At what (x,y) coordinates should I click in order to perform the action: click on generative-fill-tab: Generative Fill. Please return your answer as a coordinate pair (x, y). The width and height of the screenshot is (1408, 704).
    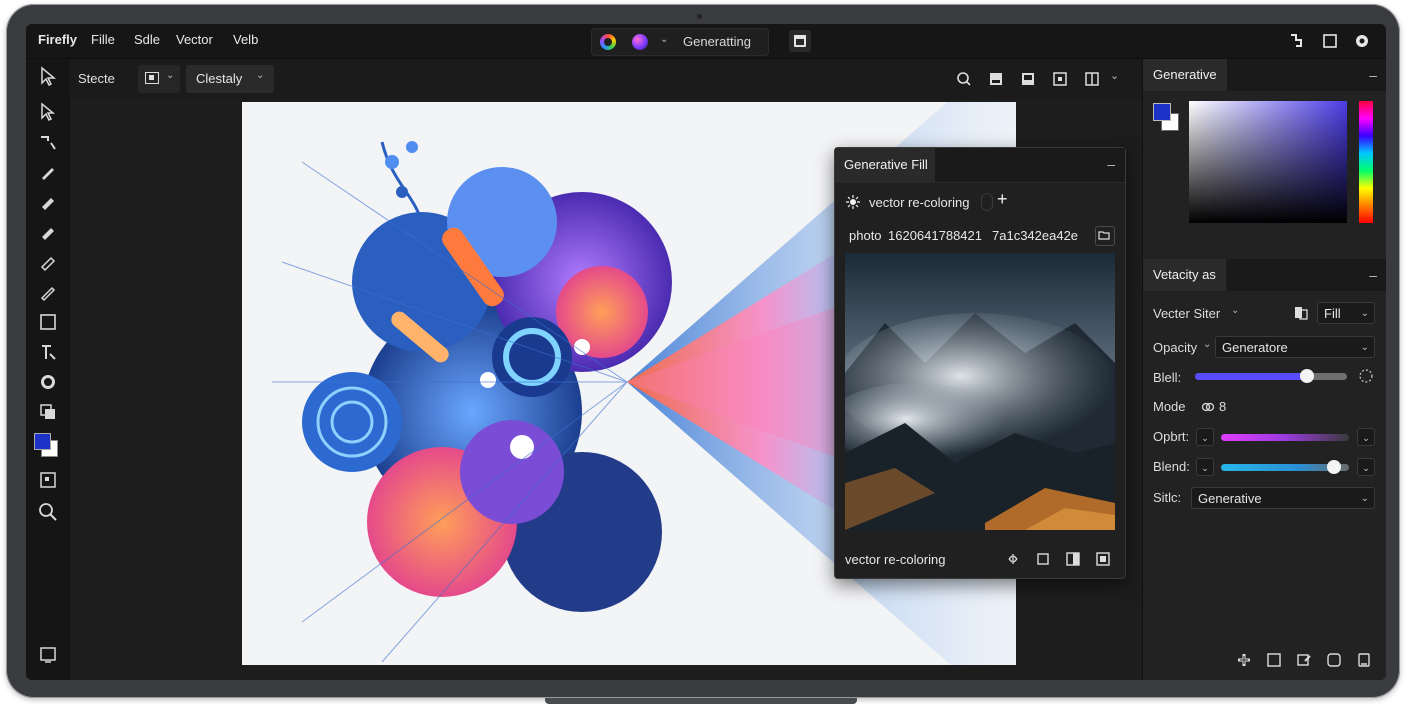
    Looking at the image, I should click on (885, 165).